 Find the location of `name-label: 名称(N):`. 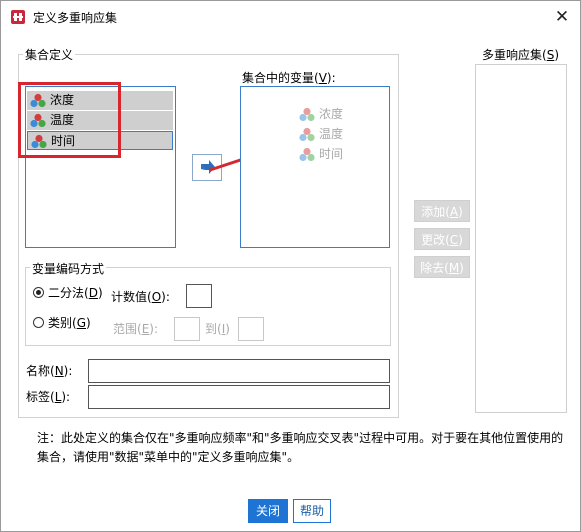

name-label: 名称(N): is located at coordinates (49, 371).